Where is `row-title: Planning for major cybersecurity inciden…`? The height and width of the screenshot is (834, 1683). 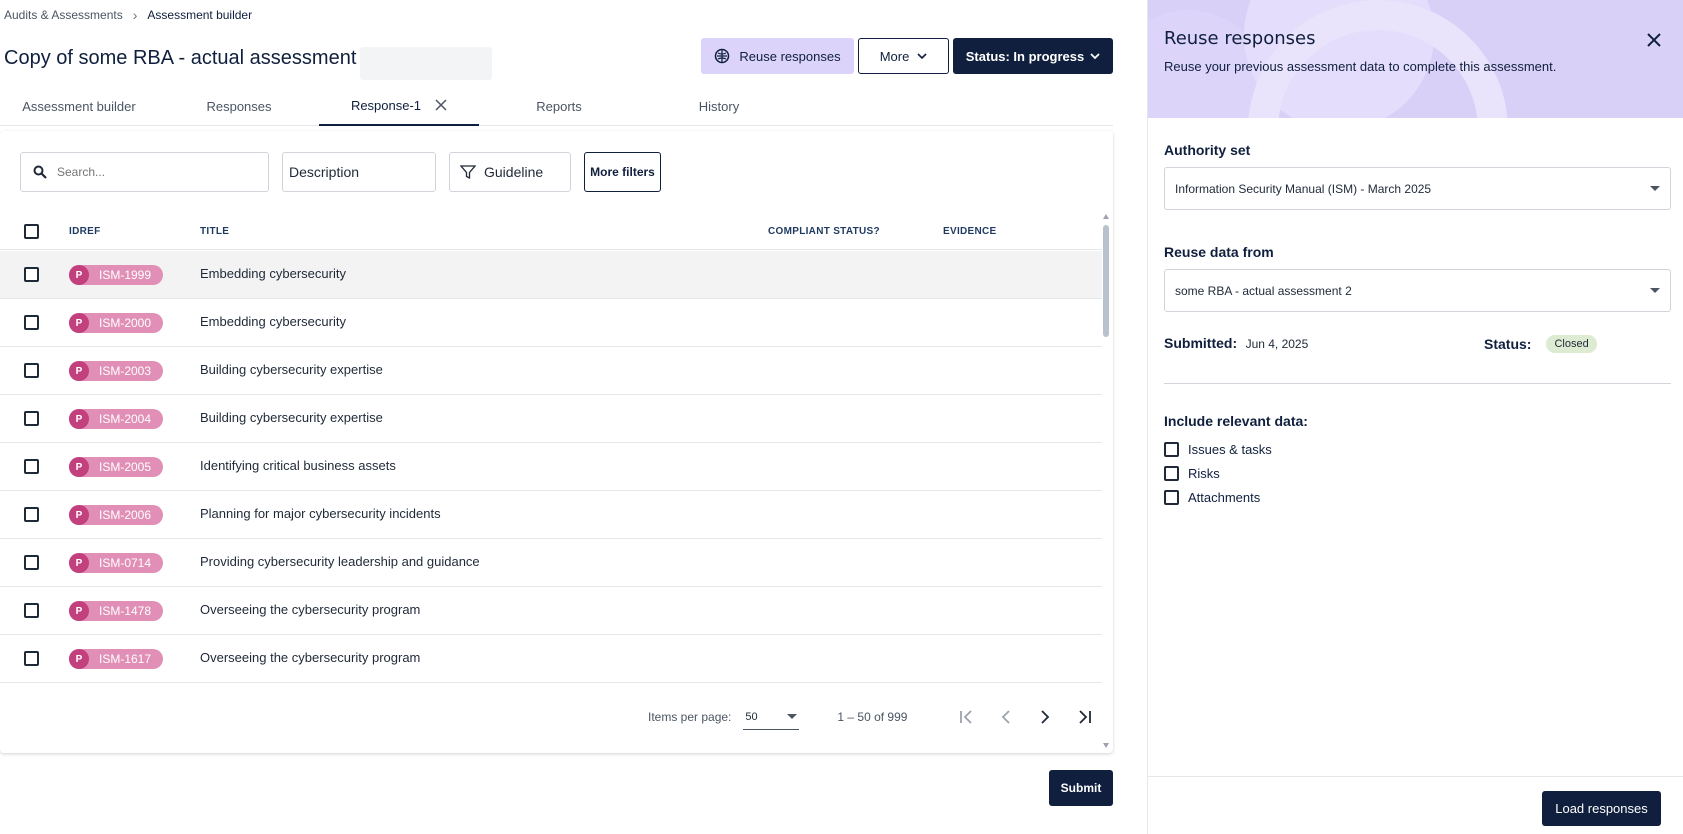
row-title: Planning for major cybersecurity inciden… is located at coordinates (320, 513).